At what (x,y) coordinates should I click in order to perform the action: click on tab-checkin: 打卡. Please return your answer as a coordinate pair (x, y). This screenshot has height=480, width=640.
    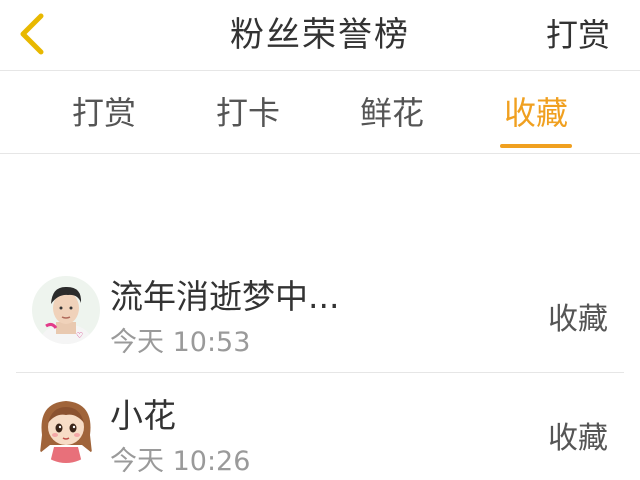
    Looking at the image, I should click on (248, 112).